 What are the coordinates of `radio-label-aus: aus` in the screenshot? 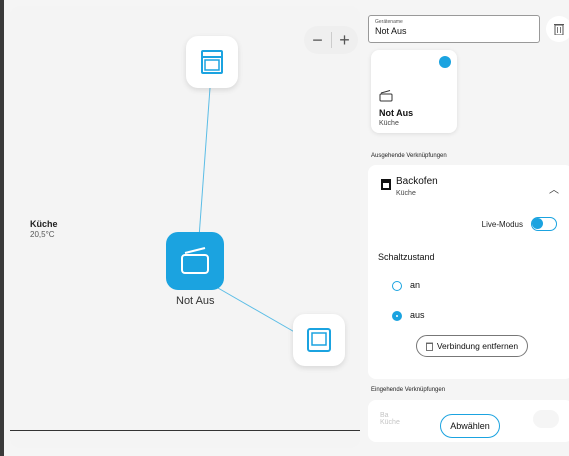 It's located at (417, 315).